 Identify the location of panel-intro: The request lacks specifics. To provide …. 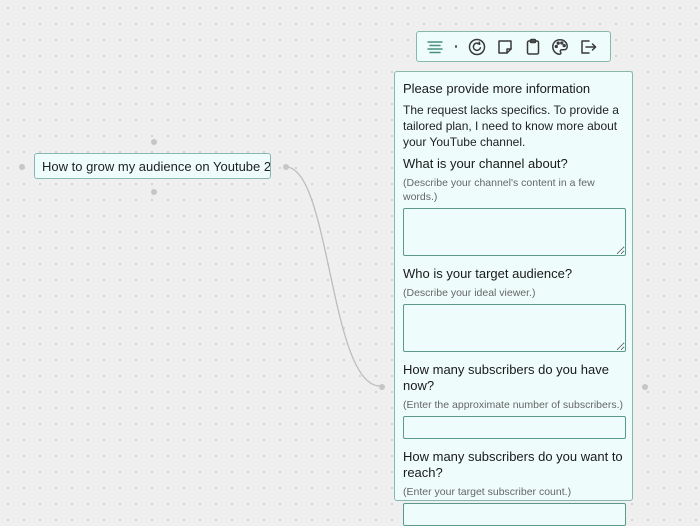
(511, 126).